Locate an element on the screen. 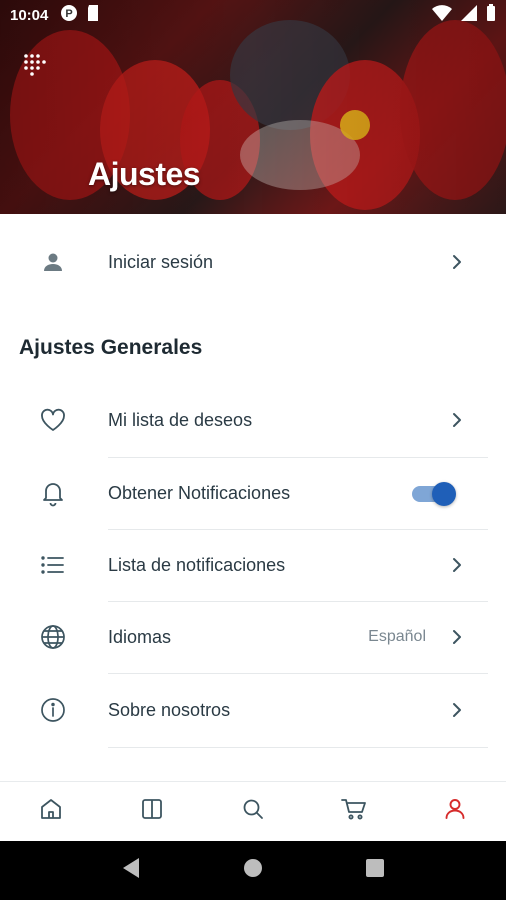 The image size is (506, 900). notification-list-label: Lista de notificaciones is located at coordinates (197, 564).